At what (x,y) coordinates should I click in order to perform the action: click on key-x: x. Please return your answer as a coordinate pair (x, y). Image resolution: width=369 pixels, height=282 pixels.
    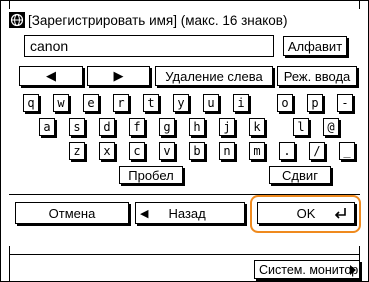
    Looking at the image, I should click on (107, 151).